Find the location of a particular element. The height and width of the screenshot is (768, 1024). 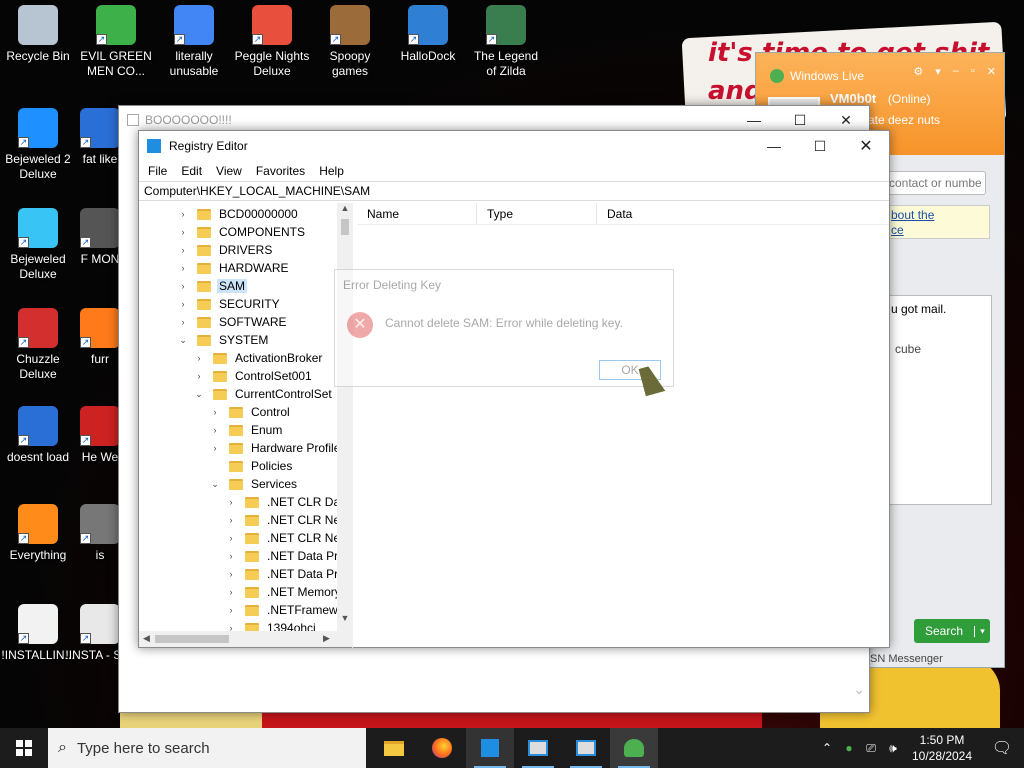

folder-icon is located at coordinates (204, 250).